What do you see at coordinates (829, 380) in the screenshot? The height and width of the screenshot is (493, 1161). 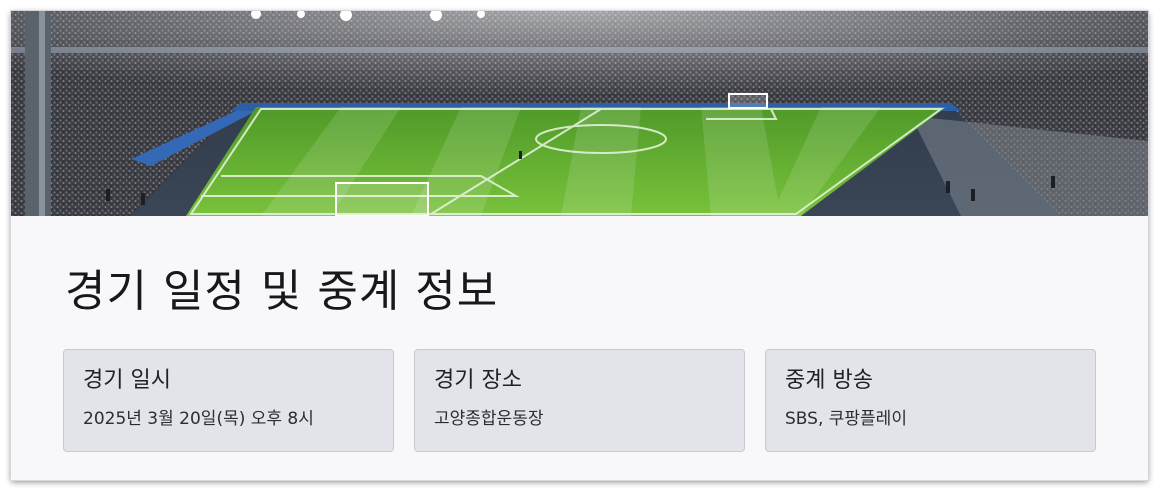 I see `card-title: 중계 방송` at bounding box center [829, 380].